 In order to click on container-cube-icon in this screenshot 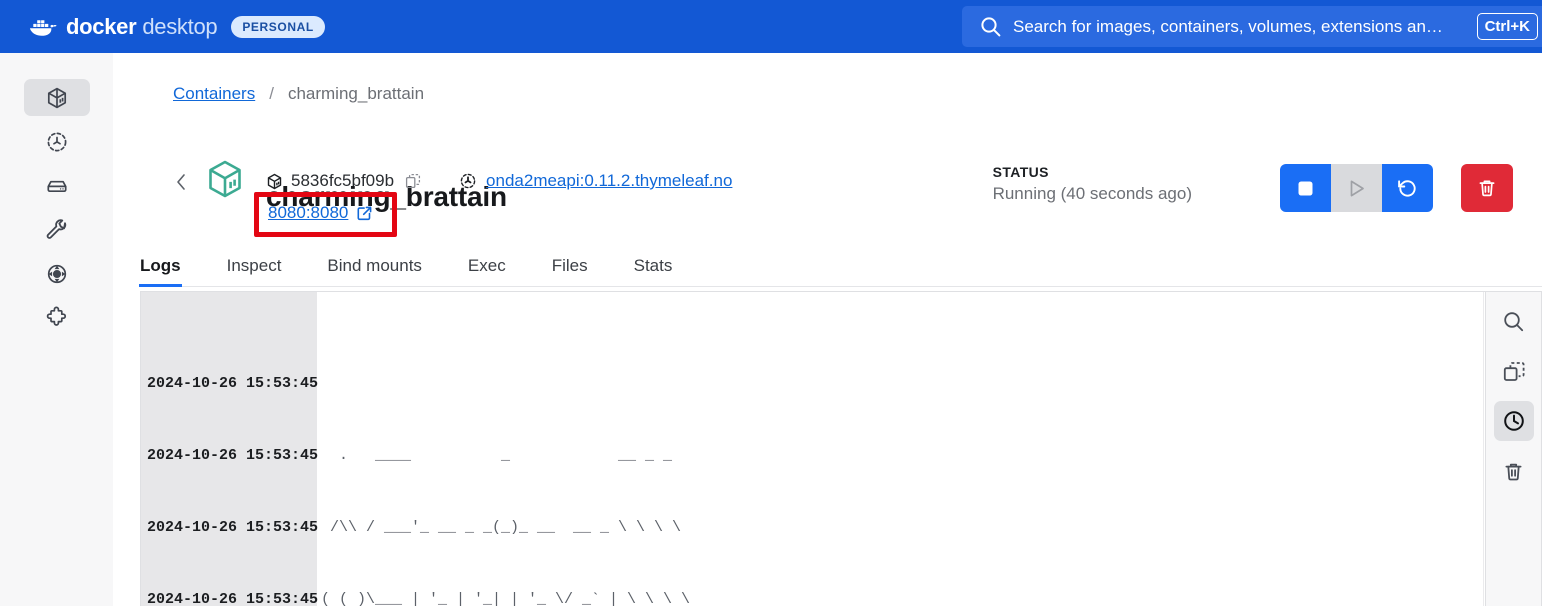, I will do `click(225, 179)`.